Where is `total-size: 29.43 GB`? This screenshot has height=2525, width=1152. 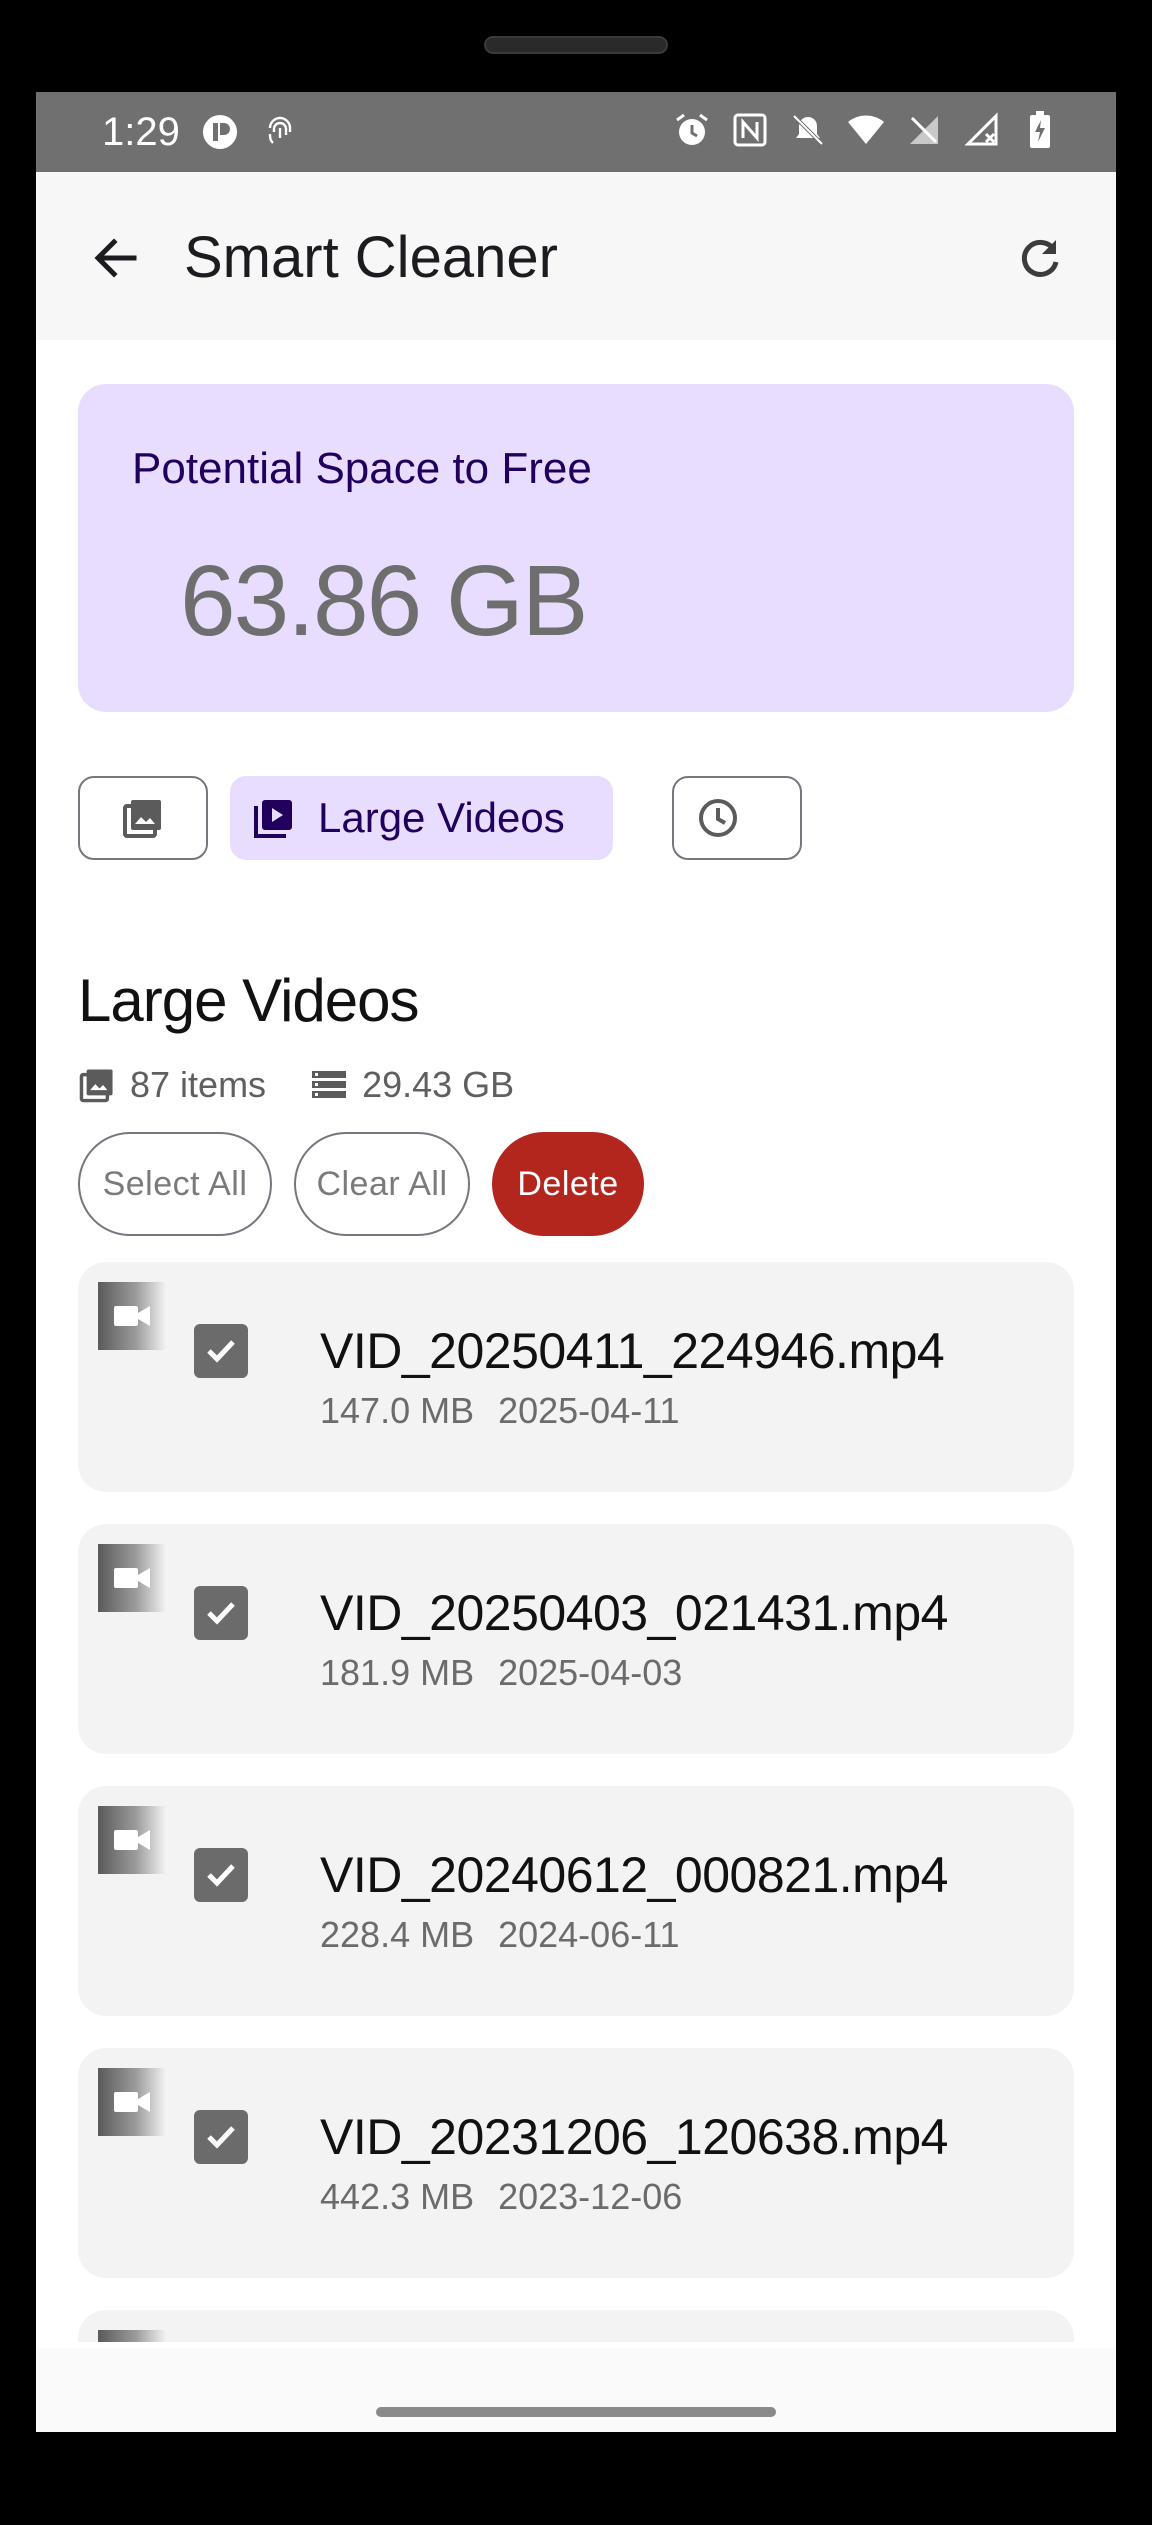 total-size: 29.43 GB is located at coordinates (412, 1085).